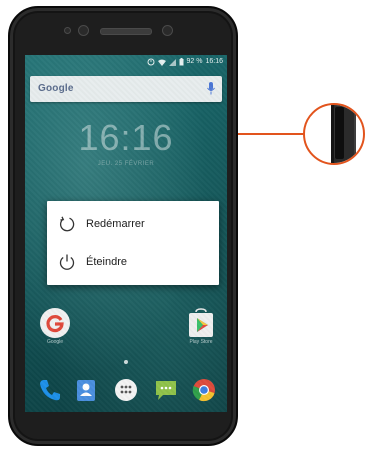 This screenshot has width=370, height=450. I want to click on battery-percent: 92 %, so click(194, 61).